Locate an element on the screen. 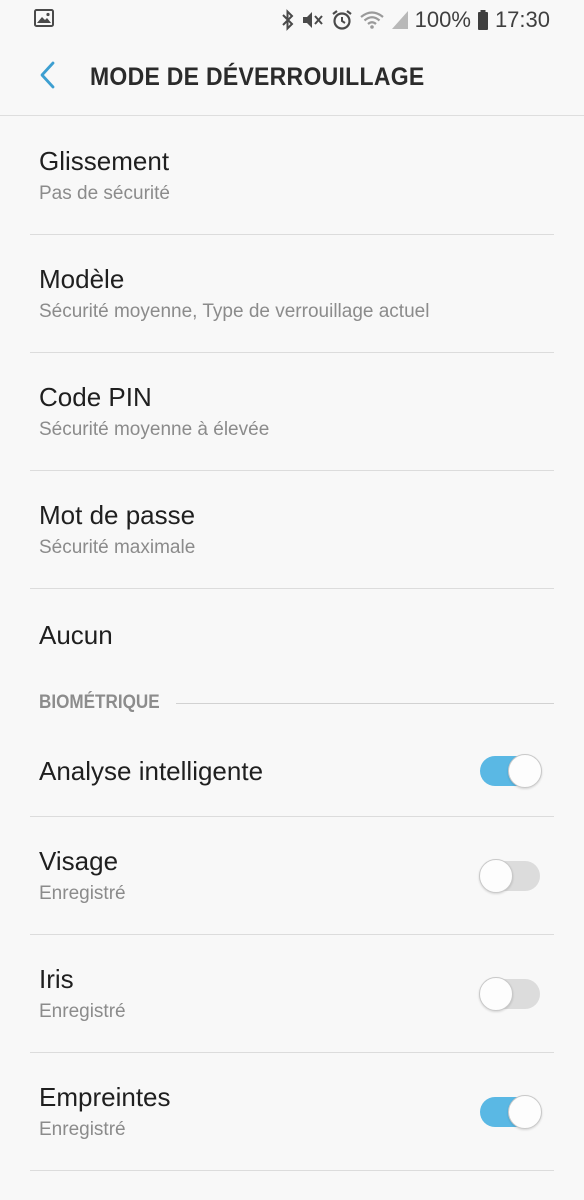 The image size is (584, 1200). section-line is located at coordinates (365, 703).